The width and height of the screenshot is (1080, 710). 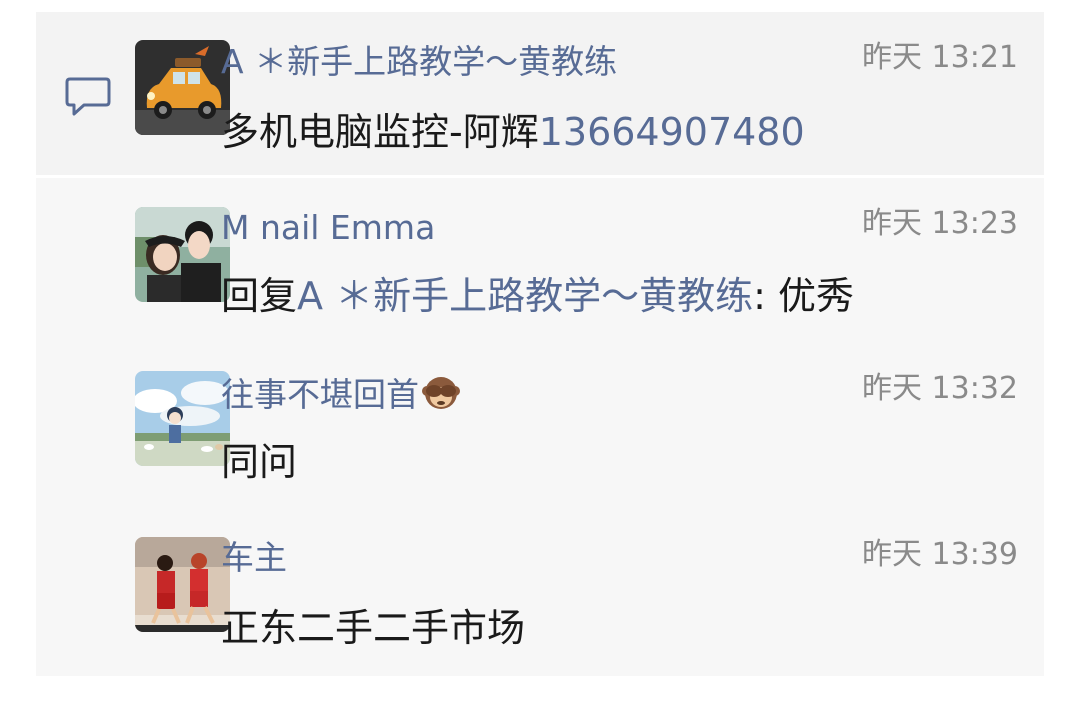 I want to click on comment-text: 正东二手二手市场, so click(x=373, y=628).